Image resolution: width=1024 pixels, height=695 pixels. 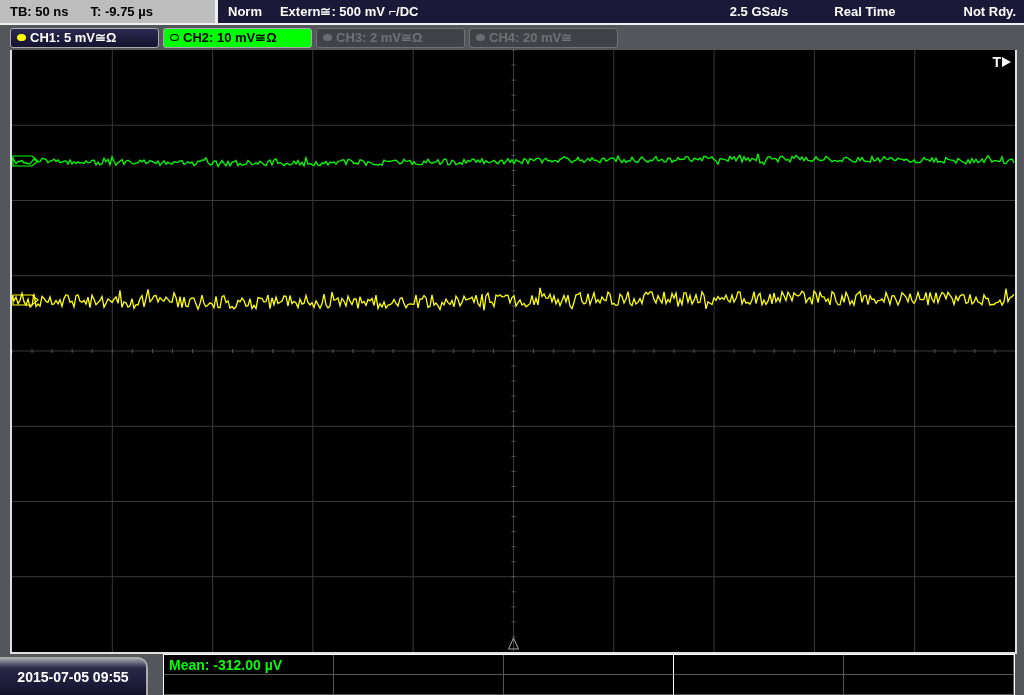 What do you see at coordinates (865, 11) in the screenshot?
I see `acquisition-mode-label: Real Time` at bounding box center [865, 11].